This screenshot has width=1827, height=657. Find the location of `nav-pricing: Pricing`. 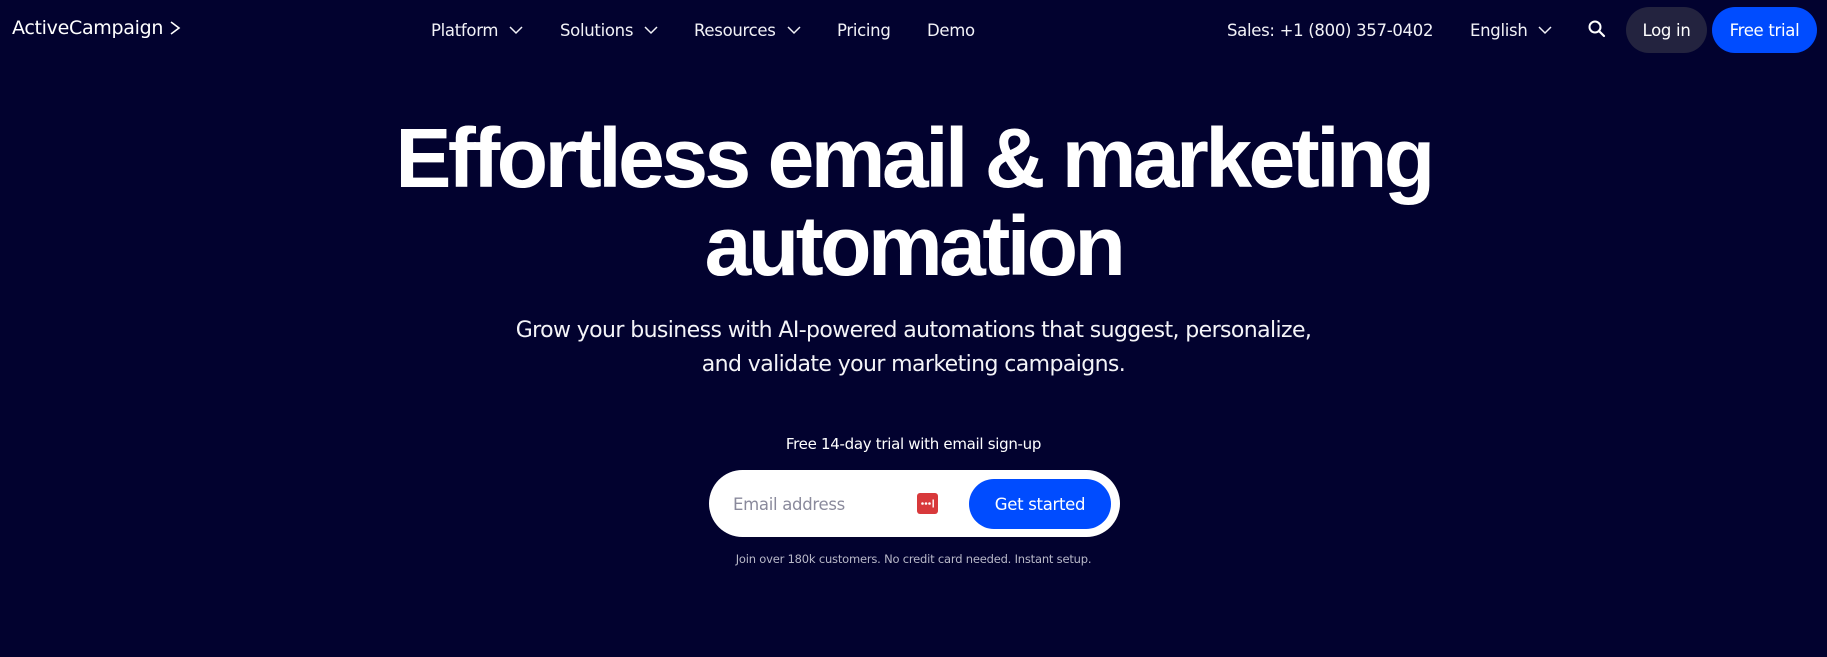

nav-pricing: Pricing is located at coordinates (864, 30).